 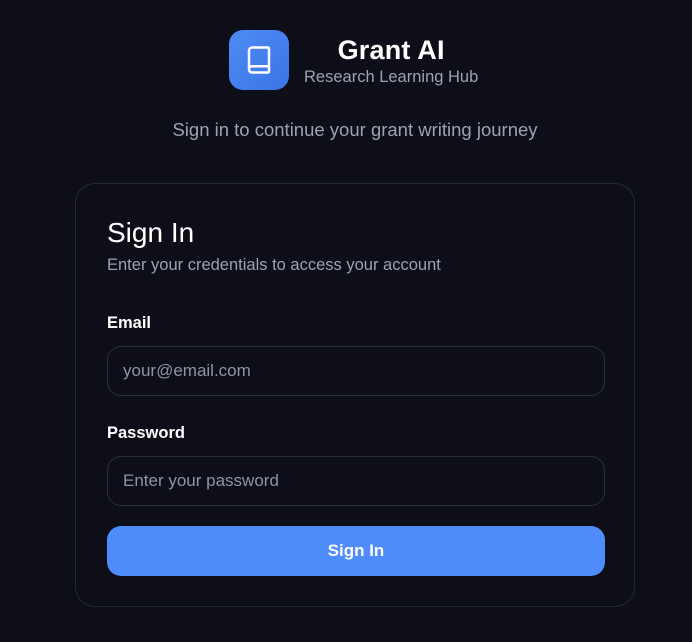 I want to click on book-icon, so click(x=259, y=60).